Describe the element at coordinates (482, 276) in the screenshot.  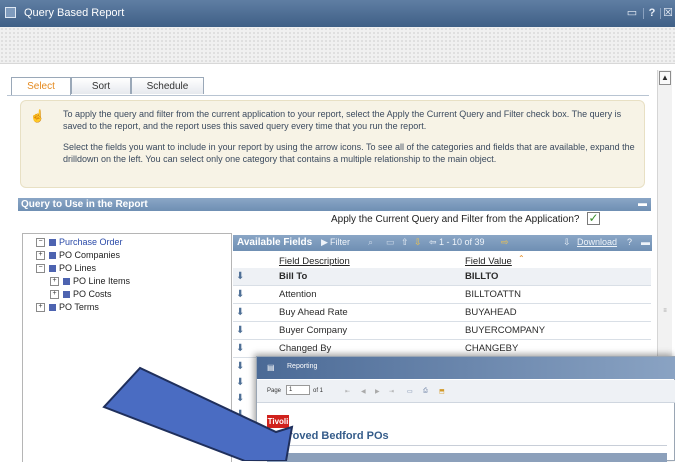
I see `field-value: BILLTO` at that location.